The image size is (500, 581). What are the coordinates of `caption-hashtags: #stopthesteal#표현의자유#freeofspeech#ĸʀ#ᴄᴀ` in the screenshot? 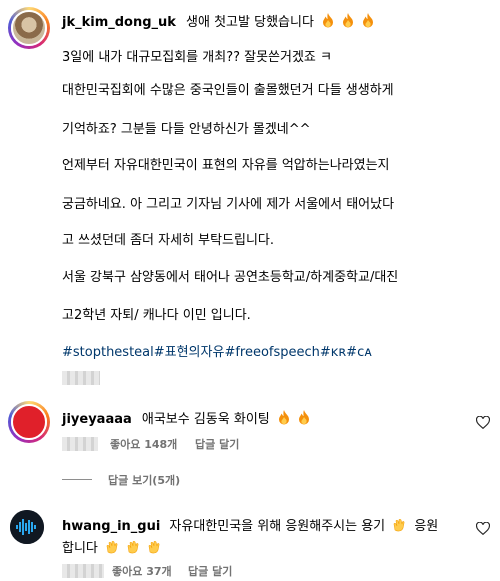 It's located at (272, 353).